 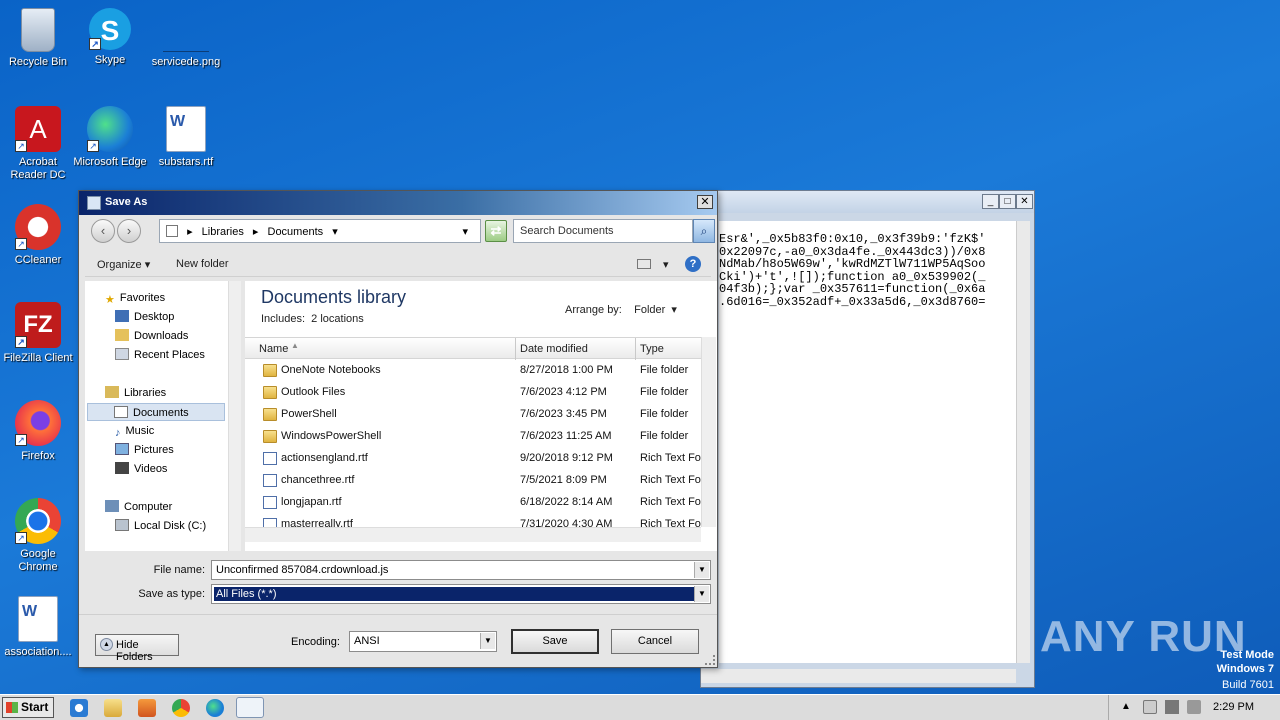 What do you see at coordinates (151, 336) in the screenshot?
I see `nav-downloads: Downloads` at bounding box center [151, 336].